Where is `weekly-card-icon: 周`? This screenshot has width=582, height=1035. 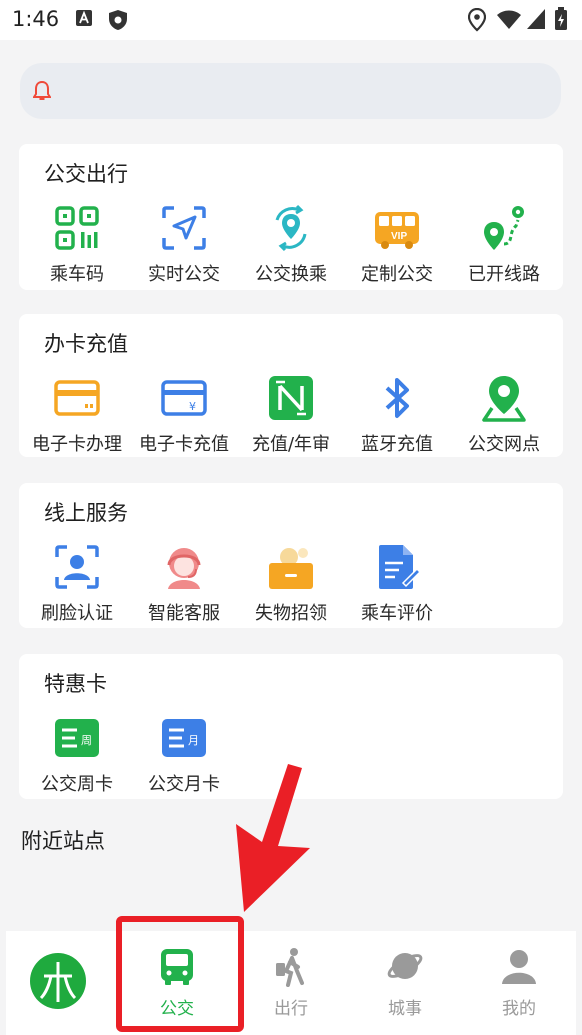 weekly-card-icon: 周 is located at coordinates (77, 738).